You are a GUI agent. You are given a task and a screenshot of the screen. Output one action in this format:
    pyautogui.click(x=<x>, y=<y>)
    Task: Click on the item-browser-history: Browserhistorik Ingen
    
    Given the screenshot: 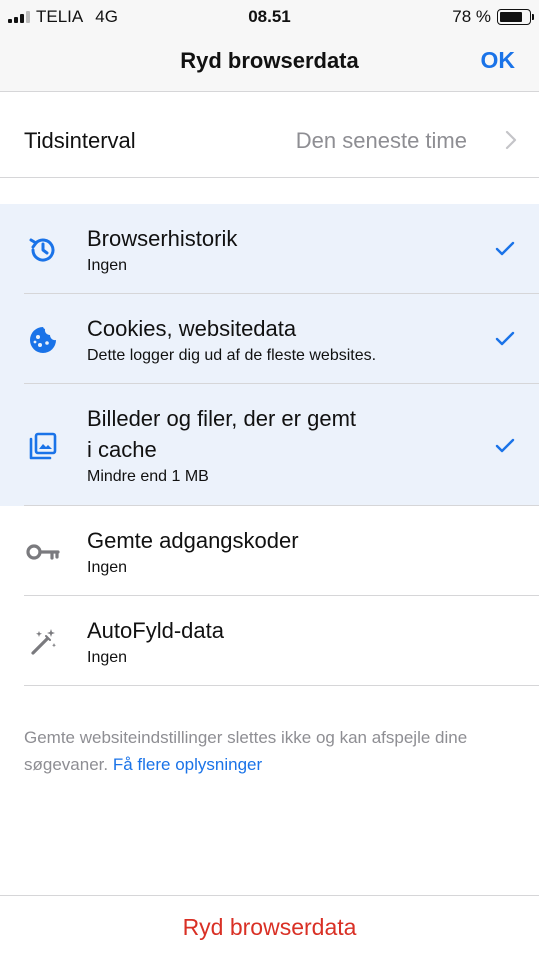 What is the action you would take?
    pyautogui.click(x=269, y=249)
    